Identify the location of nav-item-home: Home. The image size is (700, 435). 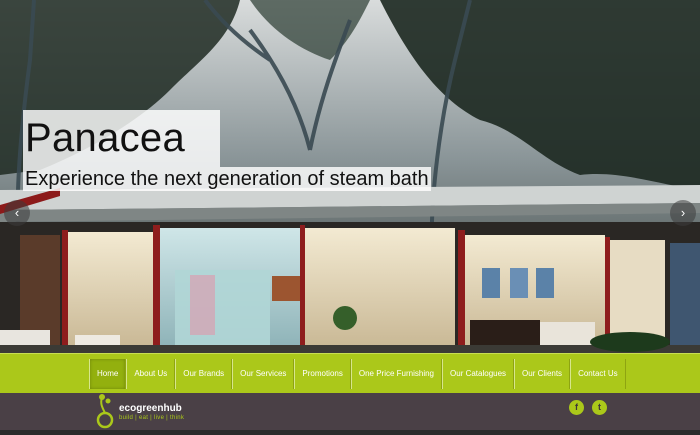
(108, 374).